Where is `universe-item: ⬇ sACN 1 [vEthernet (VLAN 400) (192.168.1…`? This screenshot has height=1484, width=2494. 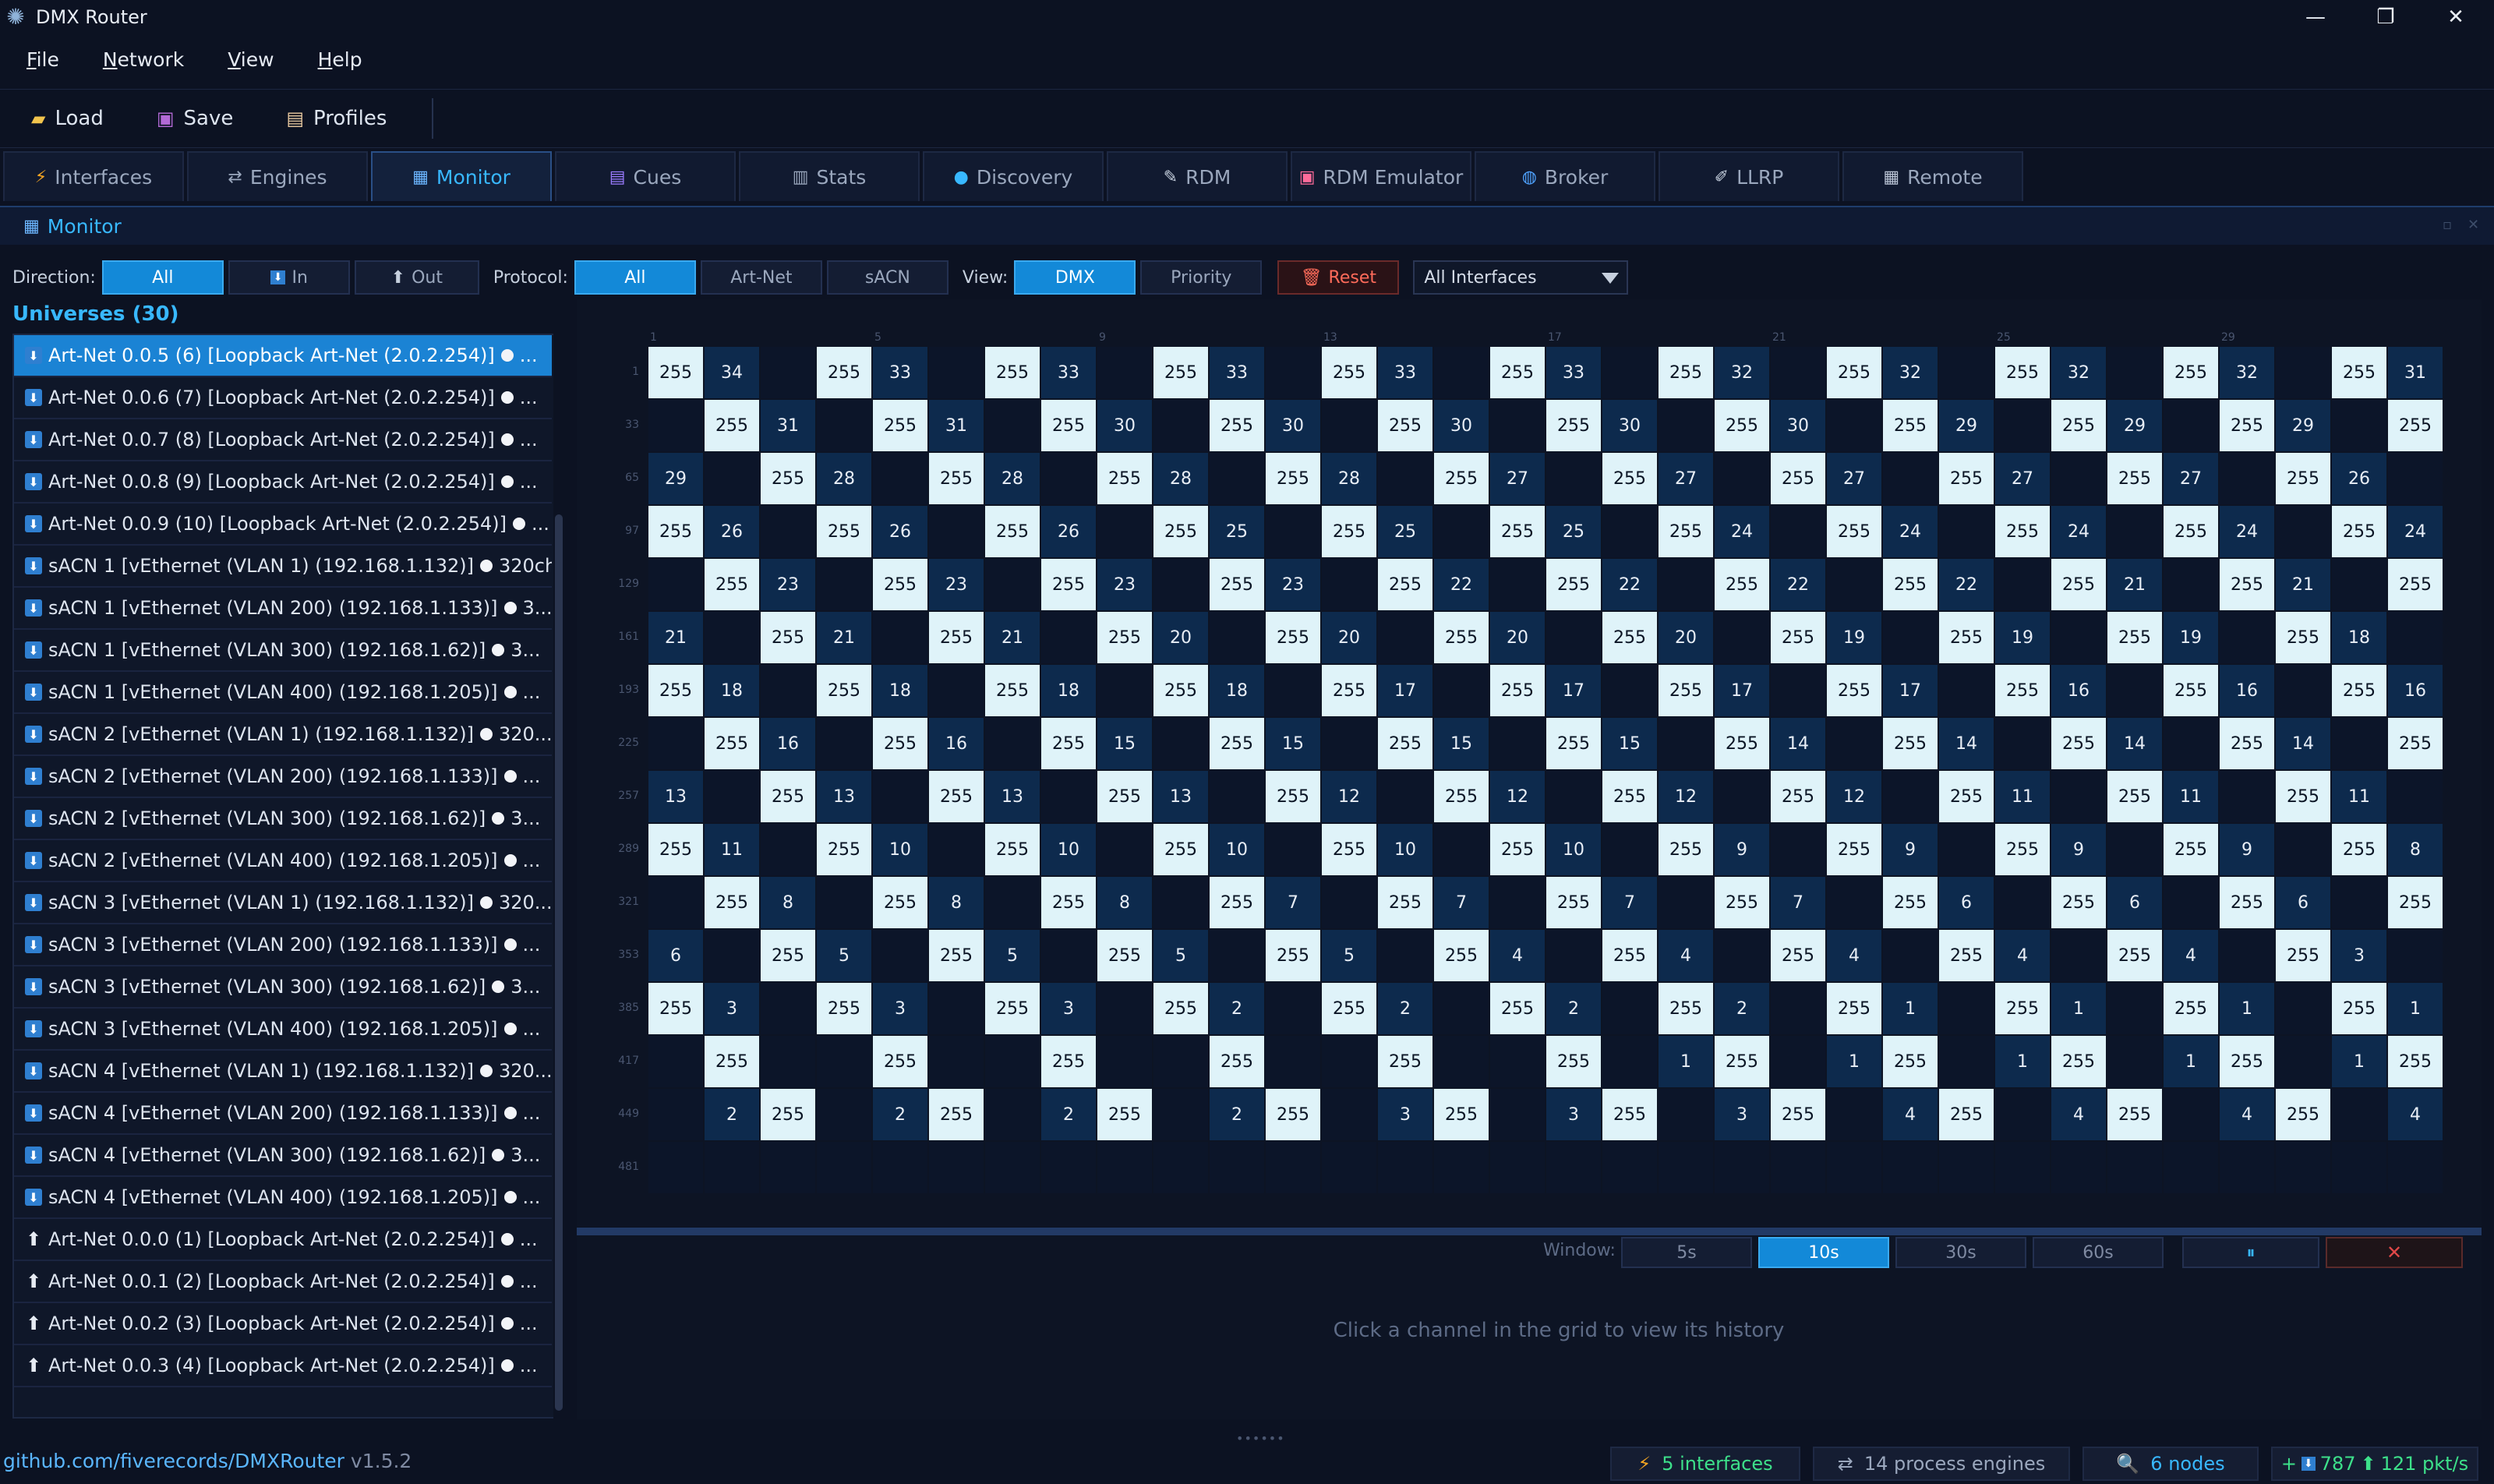
universe-item: ⬇ sACN 1 [vEthernet (VLAN 400) (192.168.1… is located at coordinates (283, 693).